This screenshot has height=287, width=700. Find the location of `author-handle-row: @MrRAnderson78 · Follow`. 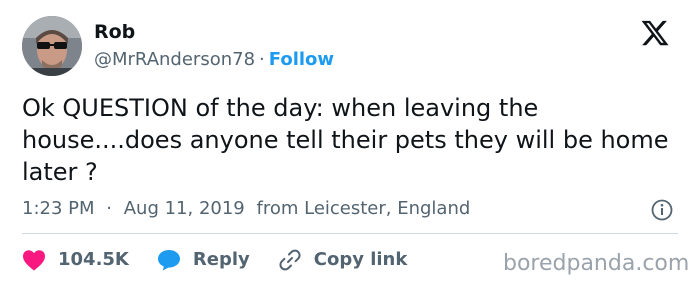

author-handle-row: @MrRAnderson78 · Follow is located at coordinates (214, 60).